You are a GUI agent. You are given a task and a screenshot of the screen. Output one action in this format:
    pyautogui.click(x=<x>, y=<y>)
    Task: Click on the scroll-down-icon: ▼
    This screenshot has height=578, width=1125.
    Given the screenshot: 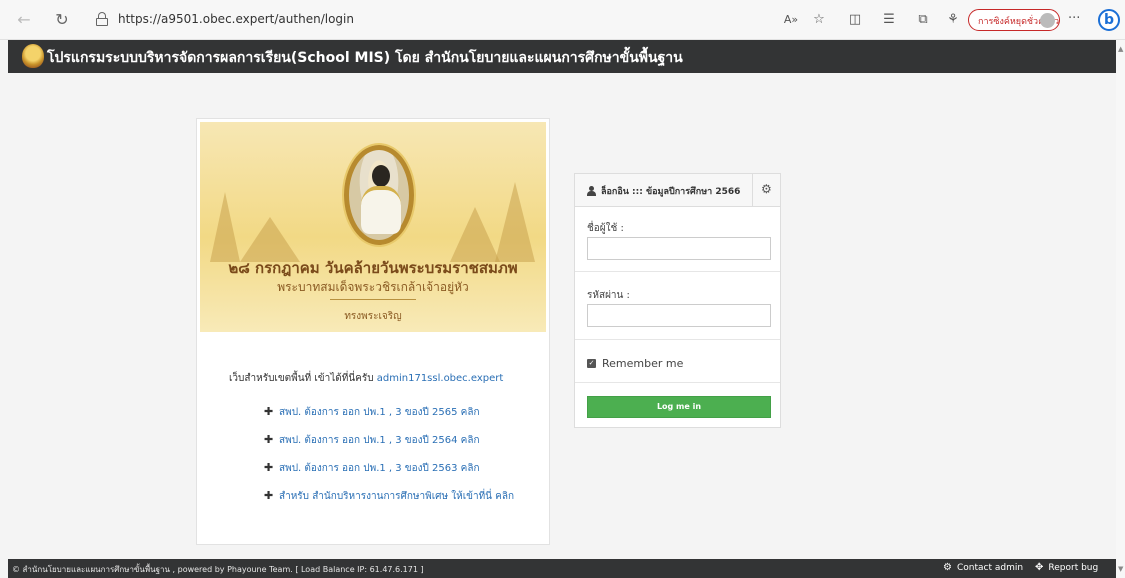 What is the action you would take?
    pyautogui.click(x=1121, y=569)
    